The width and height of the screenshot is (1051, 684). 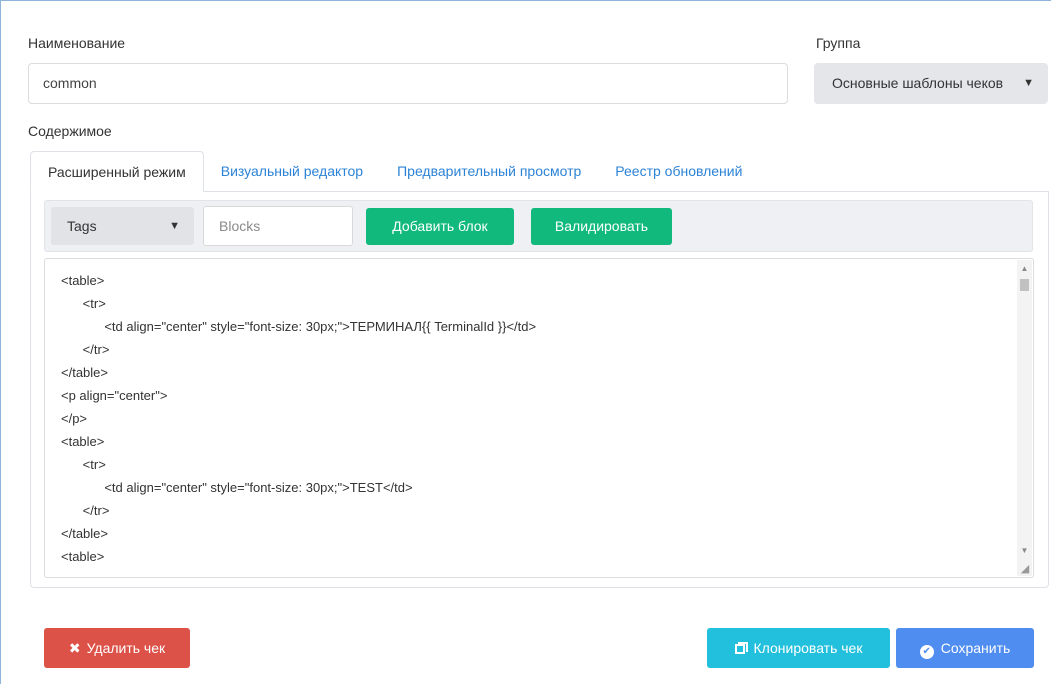 I want to click on vertical-scrollbar: ▲ ▼, so click(x=1024, y=418).